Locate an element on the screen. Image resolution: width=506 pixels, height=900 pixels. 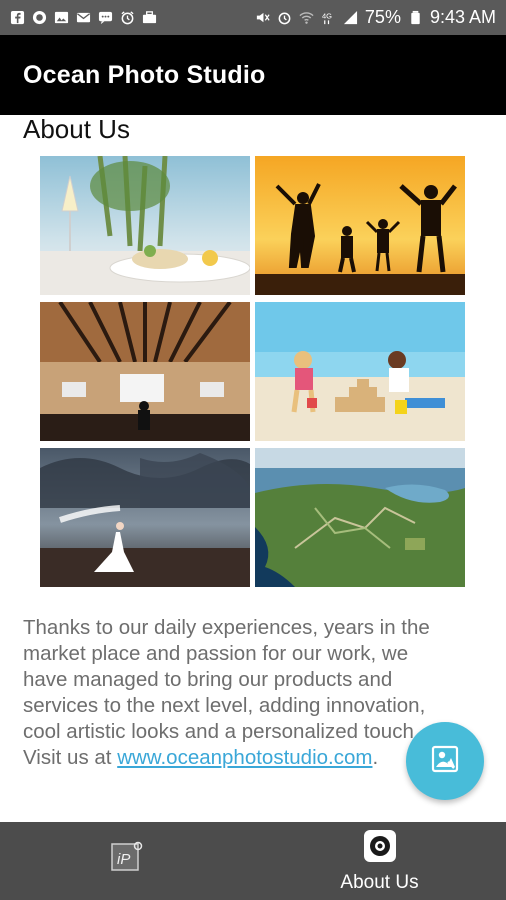
mute-icon is located at coordinates (262, 17).